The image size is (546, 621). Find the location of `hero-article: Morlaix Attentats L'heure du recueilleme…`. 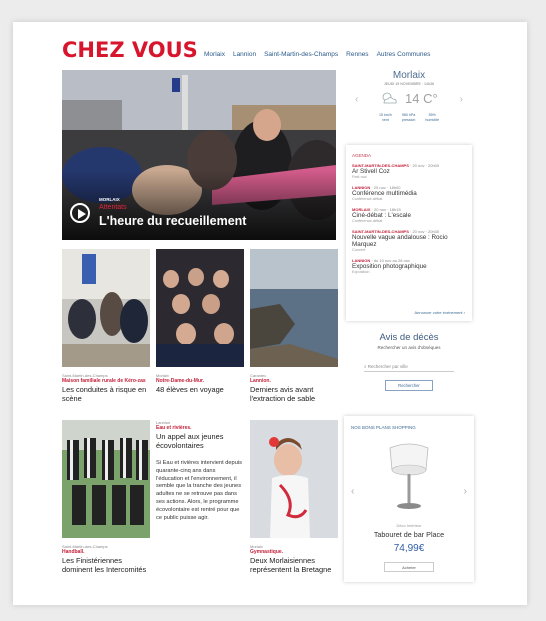

hero-article: Morlaix Attentats L'heure du recueilleme… is located at coordinates (199, 155).